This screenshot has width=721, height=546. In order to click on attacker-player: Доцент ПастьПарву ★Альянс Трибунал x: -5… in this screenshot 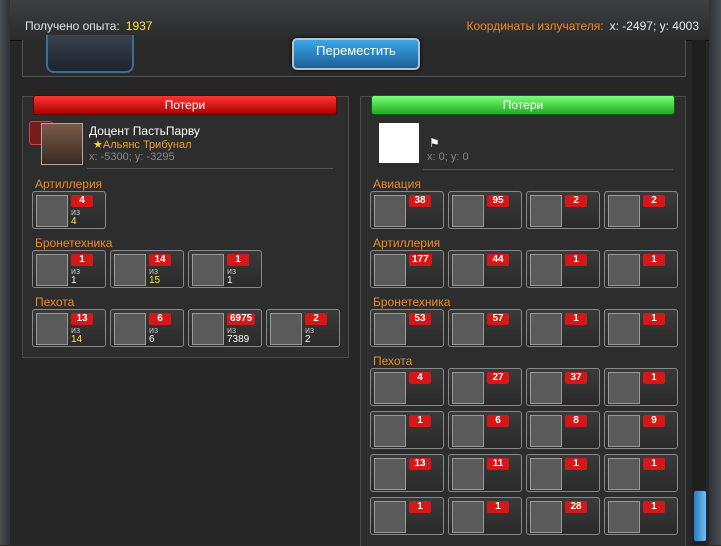, I will do `click(184, 144)`.